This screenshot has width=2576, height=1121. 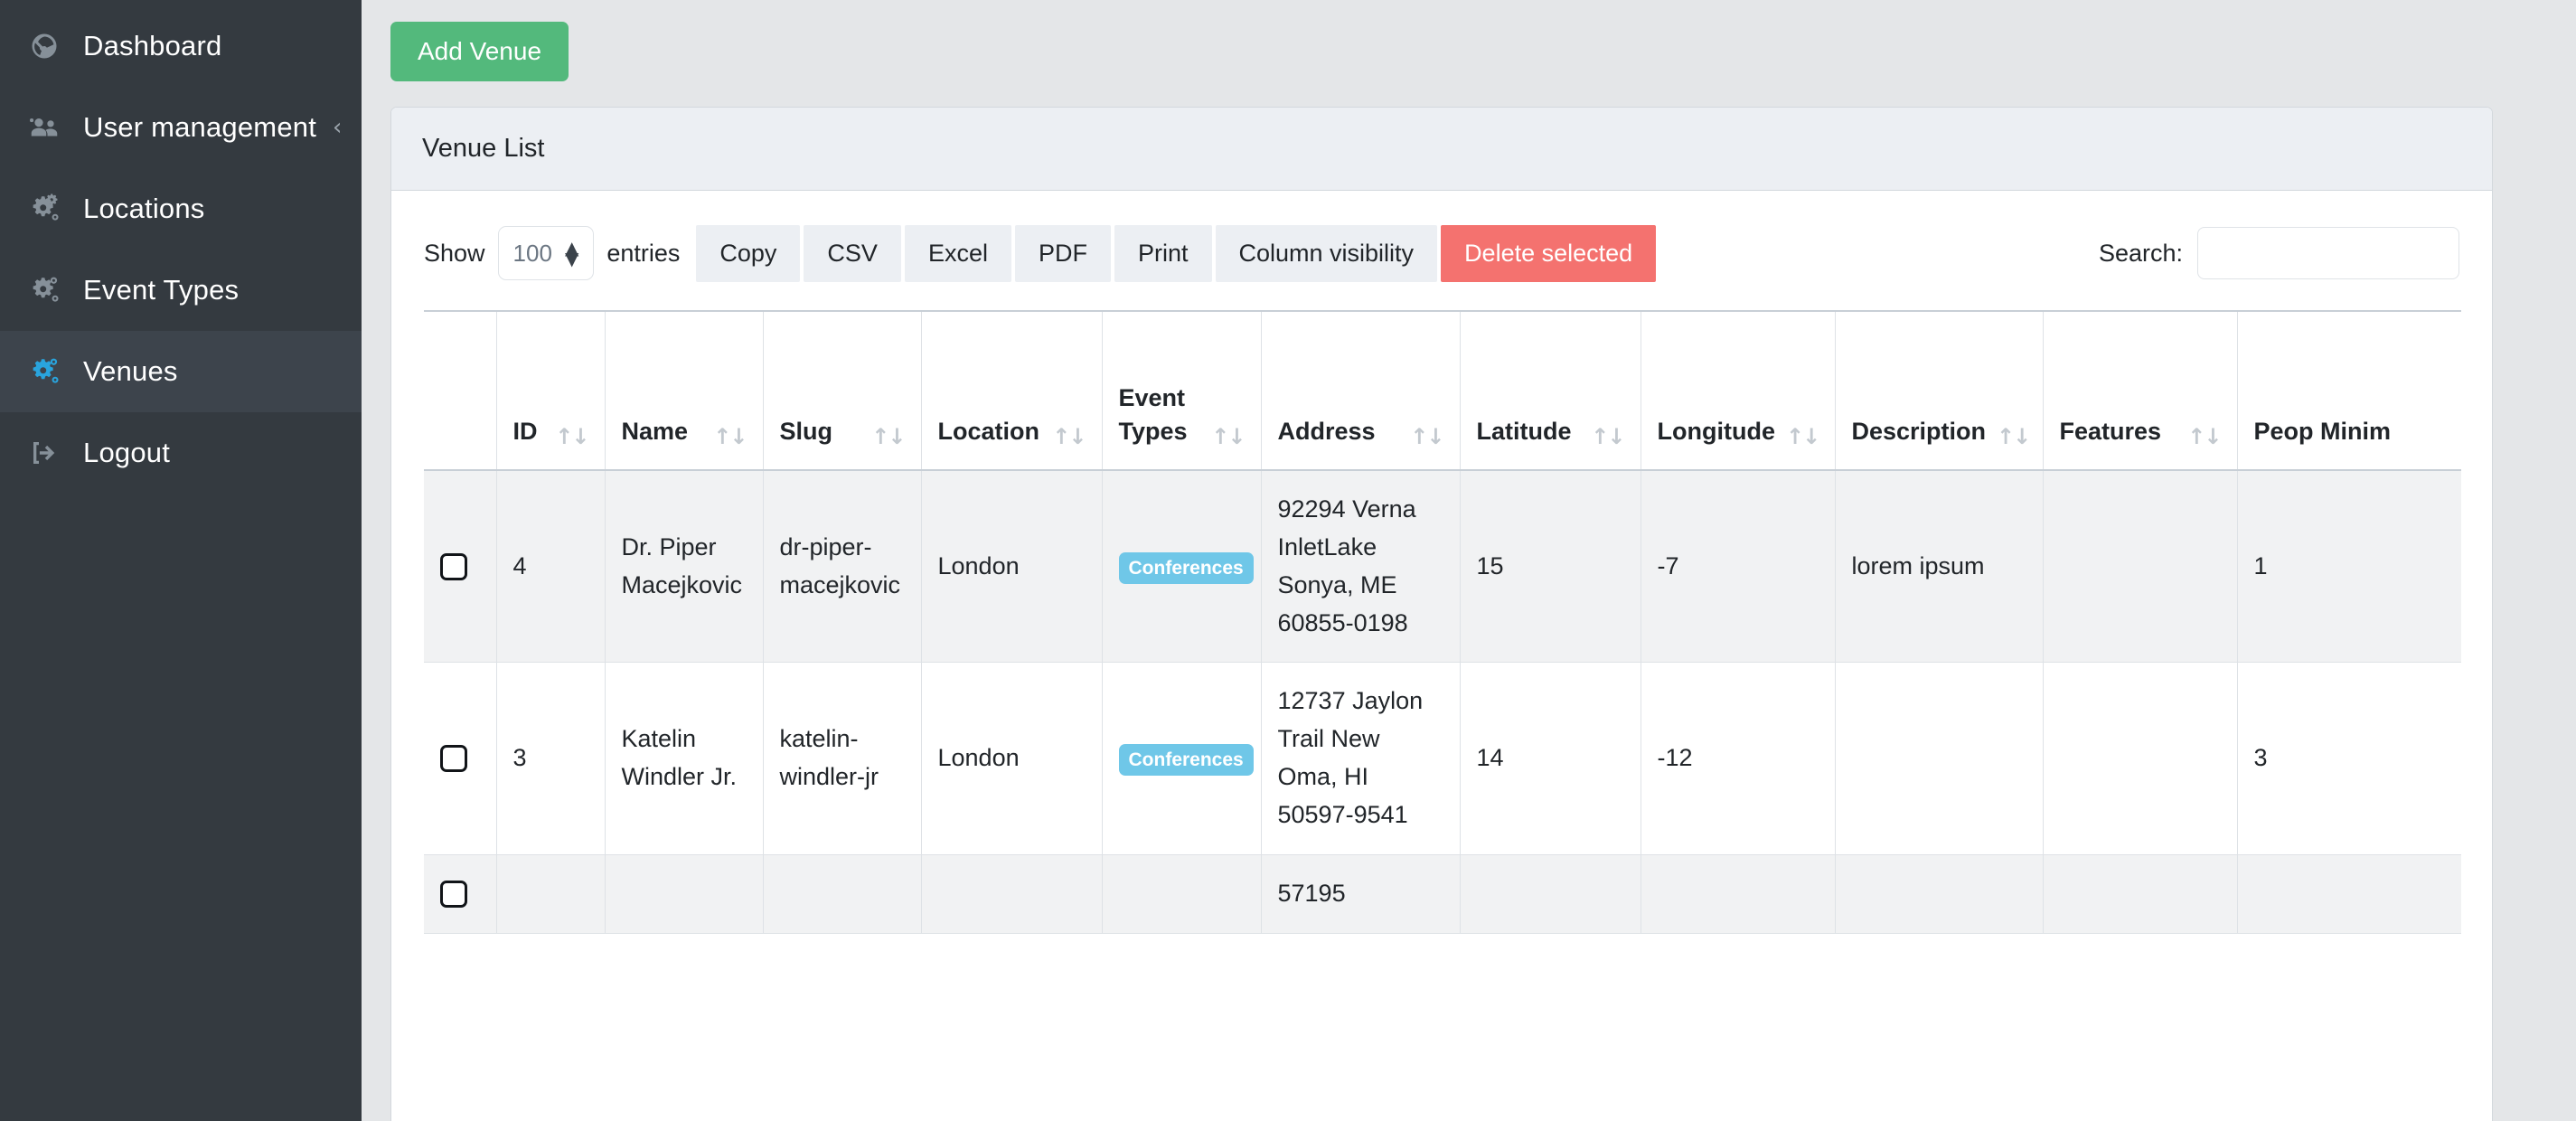 I want to click on logout-icon, so click(x=45, y=453).